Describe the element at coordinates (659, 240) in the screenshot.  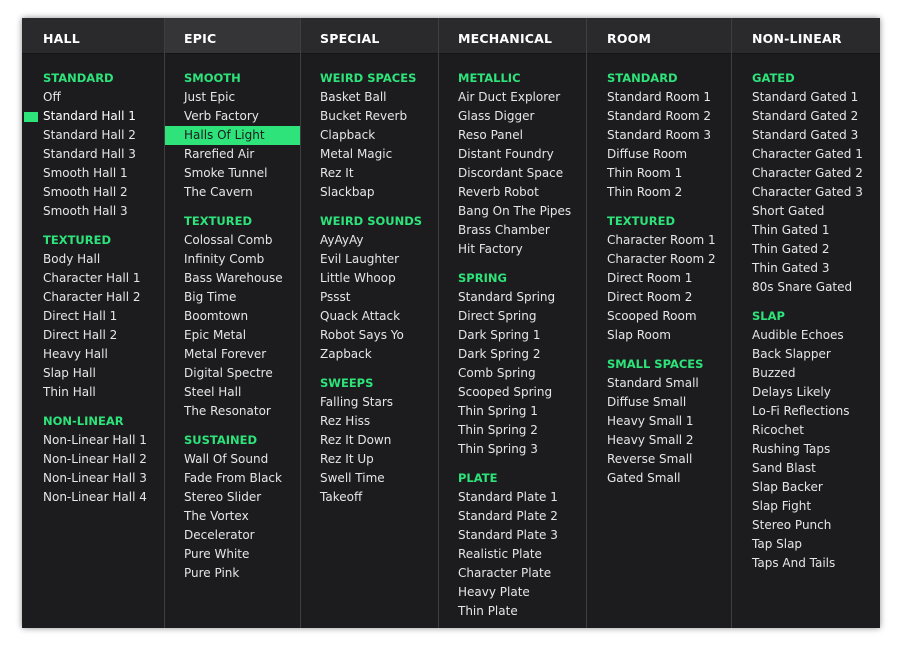
I see `preset-item: Character Room 1` at that location.